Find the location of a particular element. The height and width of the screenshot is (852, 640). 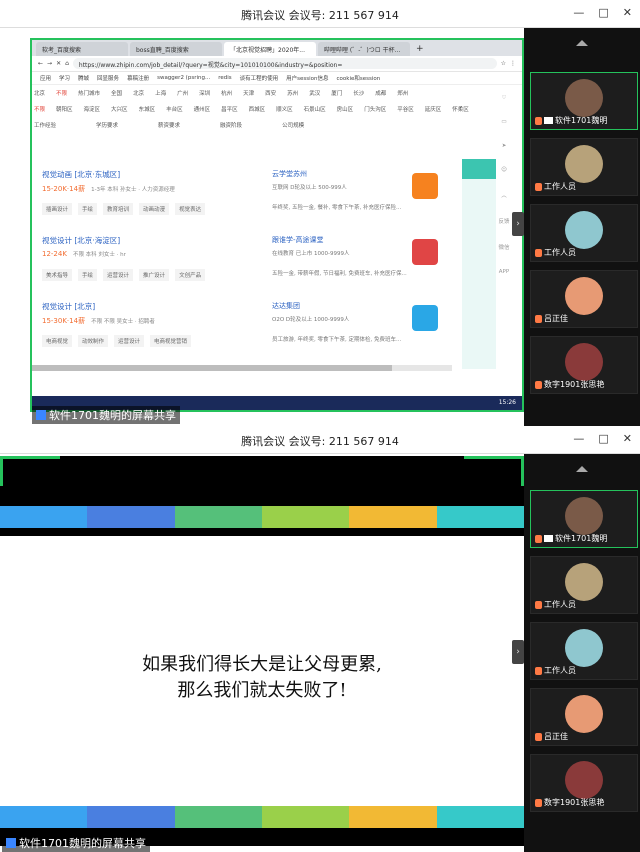

city-filter-option: 厦门 is located at coordinates (336, 93).